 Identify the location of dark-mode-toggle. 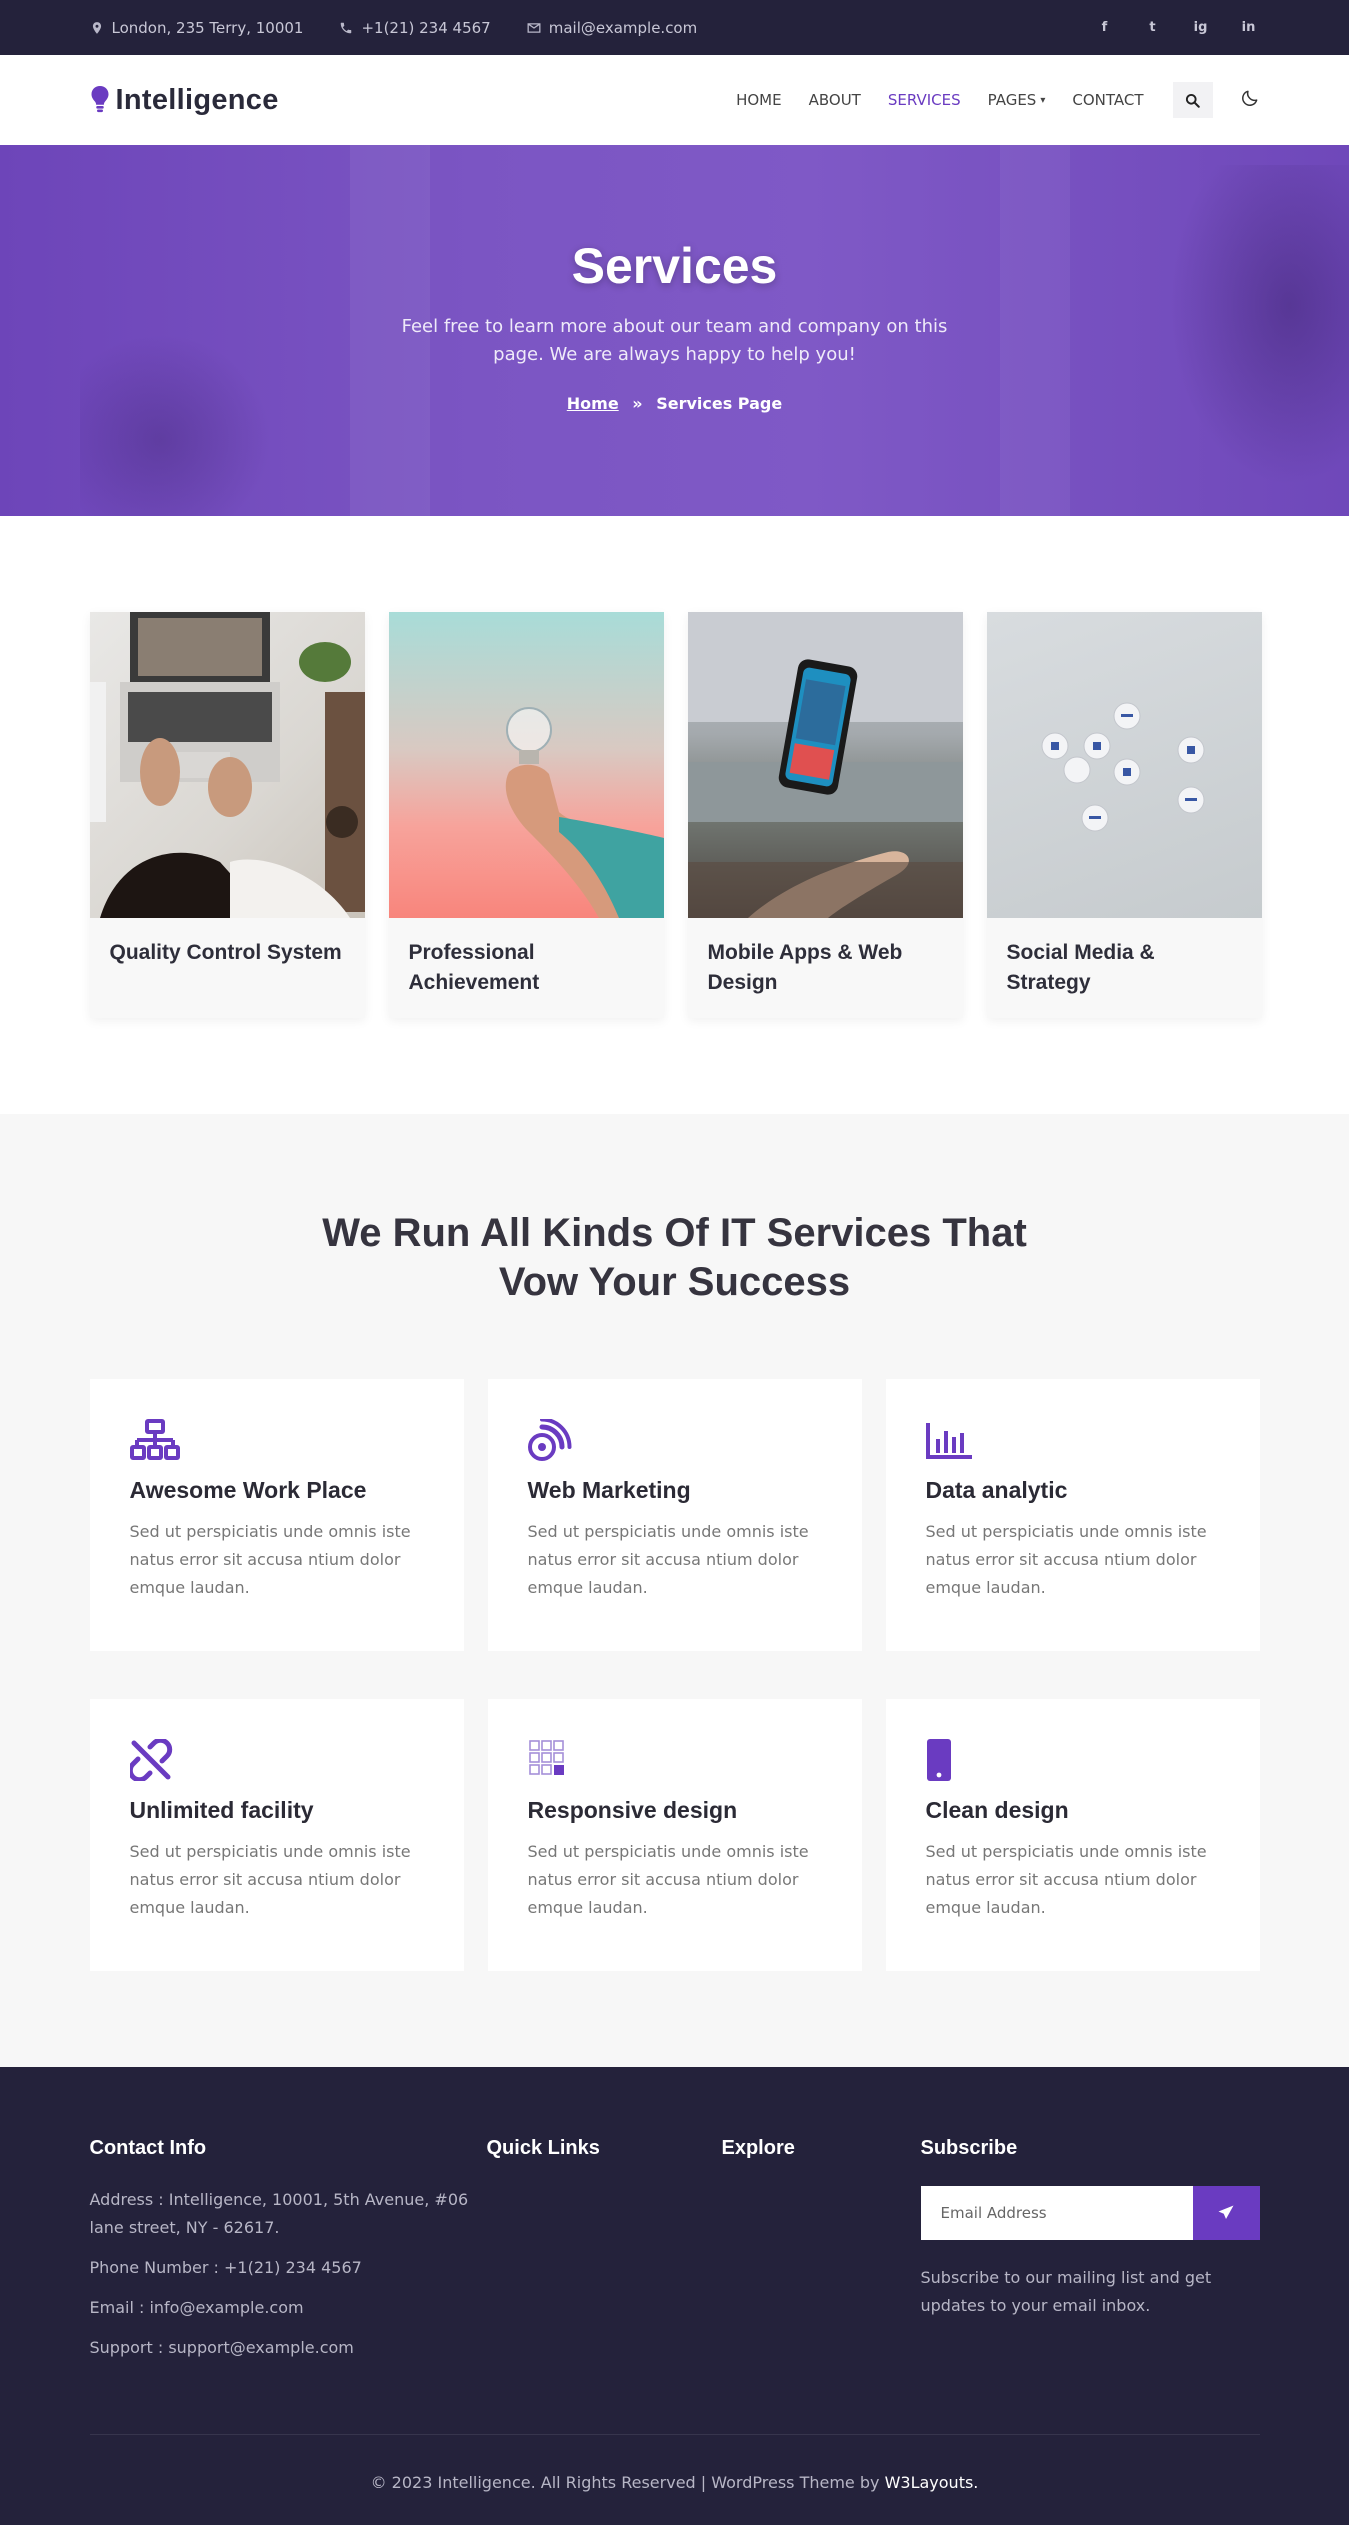
(1250, 100).